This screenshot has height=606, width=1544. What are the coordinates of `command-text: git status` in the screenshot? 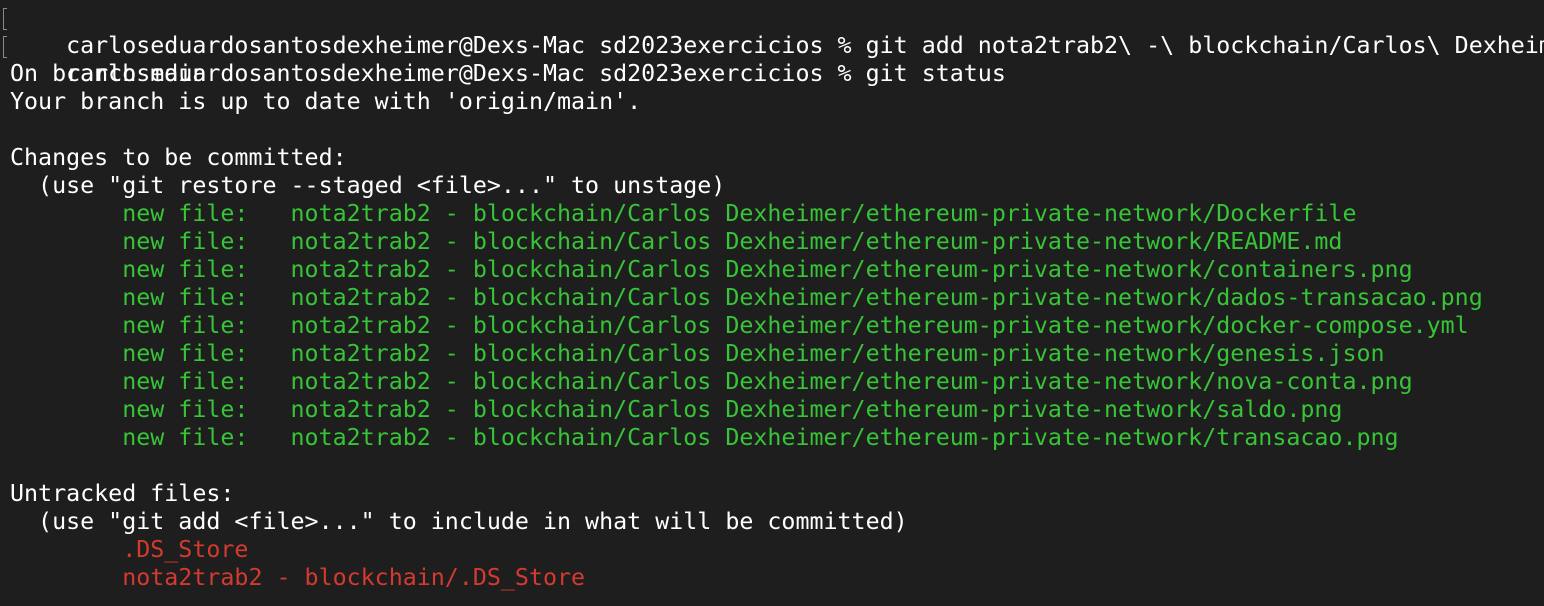 It's located at (935, 73).